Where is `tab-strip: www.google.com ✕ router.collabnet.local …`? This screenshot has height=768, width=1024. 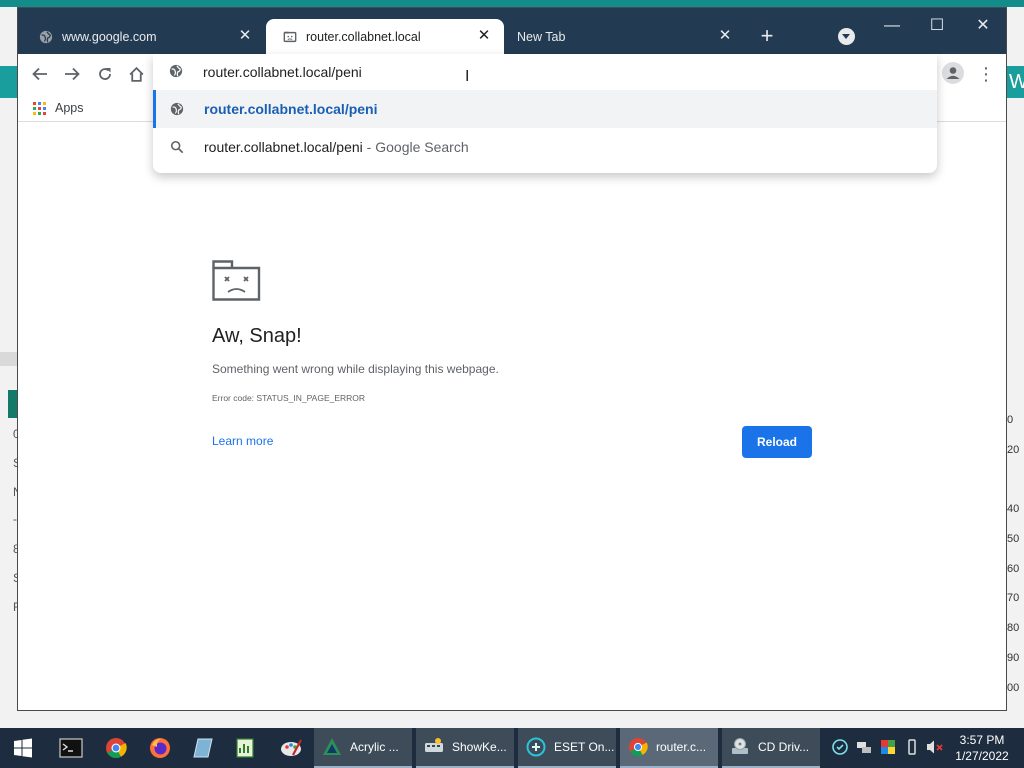
tab-strip: www.google.com ✕ router.collabnet.local … is located at coordinates (512, 31).